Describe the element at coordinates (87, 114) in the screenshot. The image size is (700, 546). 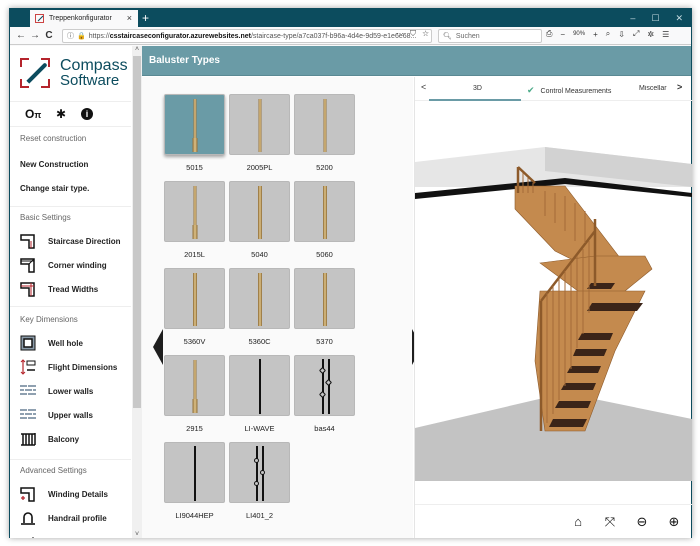
I see `info-icon: i` at that location.